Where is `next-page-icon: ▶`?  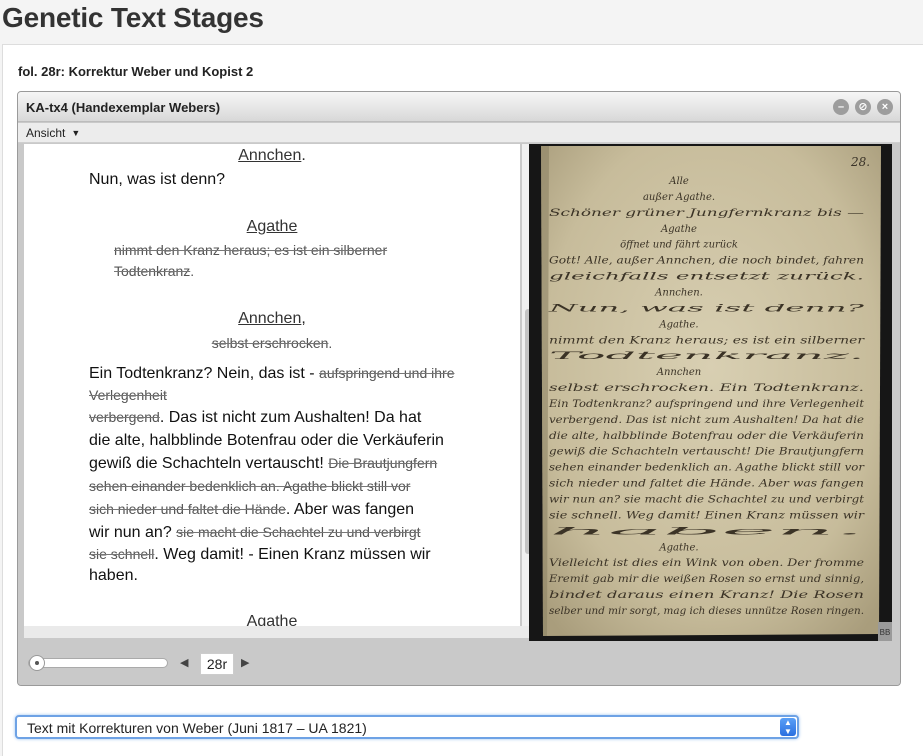 next-page-icon: ▶ is located at coordinates (245, 662).